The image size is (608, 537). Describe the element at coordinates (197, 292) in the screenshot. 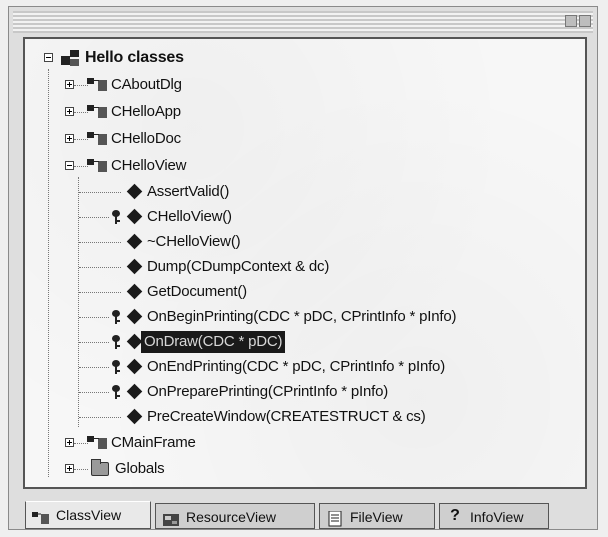

I see `member-label: GetDocument()` at that location.